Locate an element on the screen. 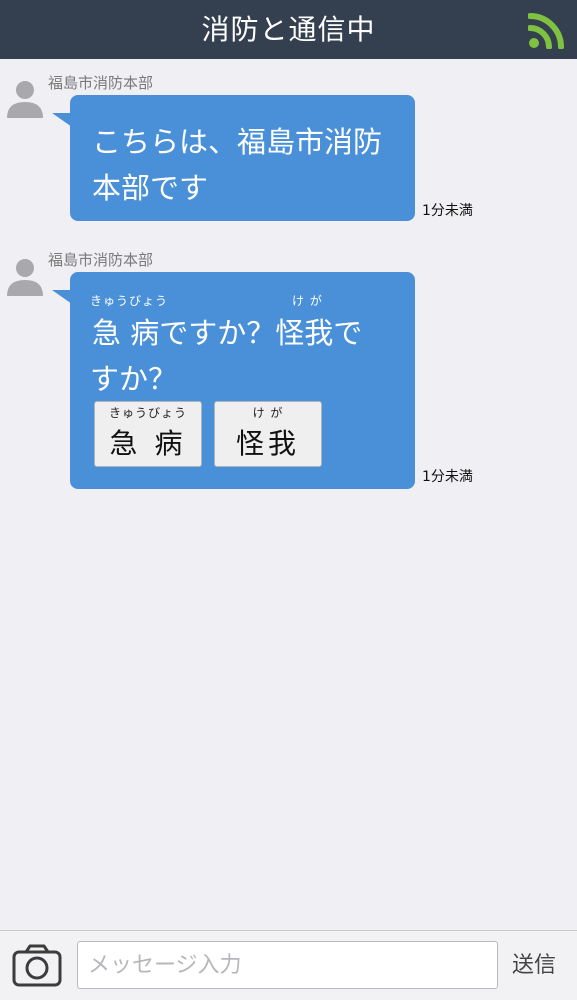  choice-label: 急 病 is located at coordinates (148, 443).